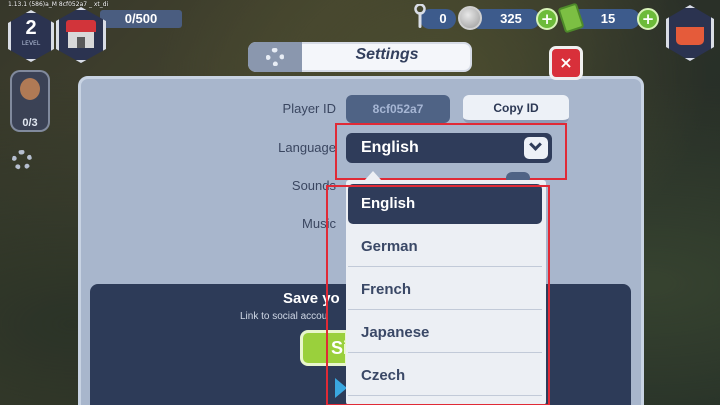  Describe the element at coordinates (58, 4) in the screenshot. I see `version-label: 1.13.1 (586)a_M 8cf052a7 _ xt_di` at that location.